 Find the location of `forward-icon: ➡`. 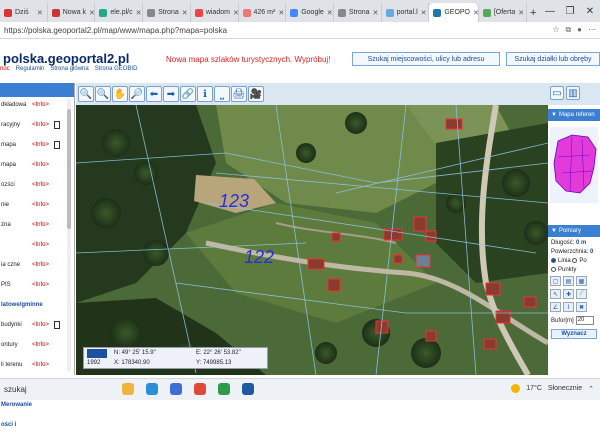

forward-icon: ➡ is located at coordinates (171, 94).